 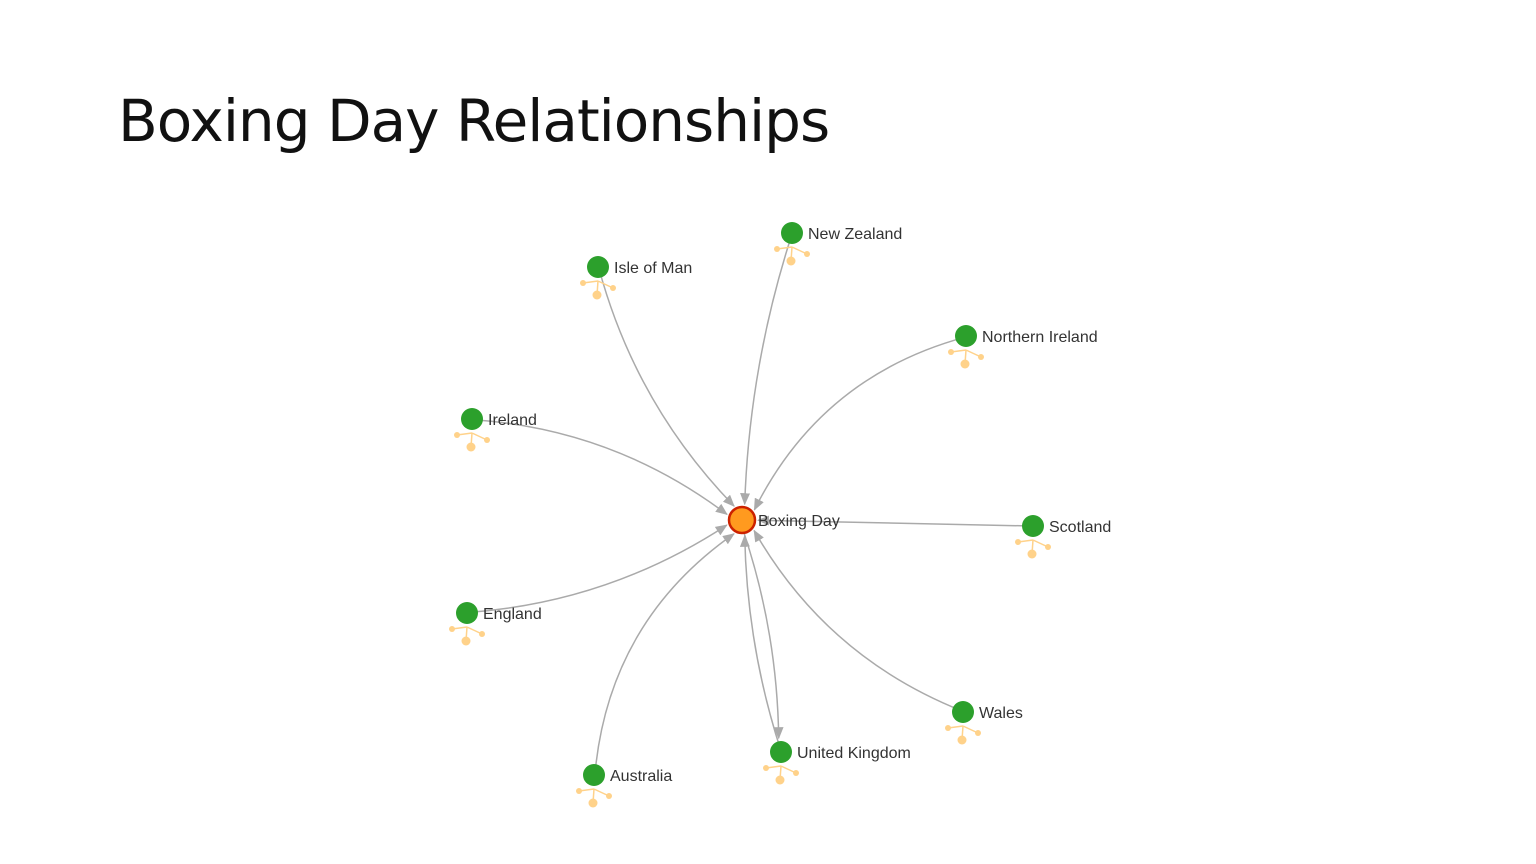 I want to click on node-label-england: England, so click(x=512, y=614).